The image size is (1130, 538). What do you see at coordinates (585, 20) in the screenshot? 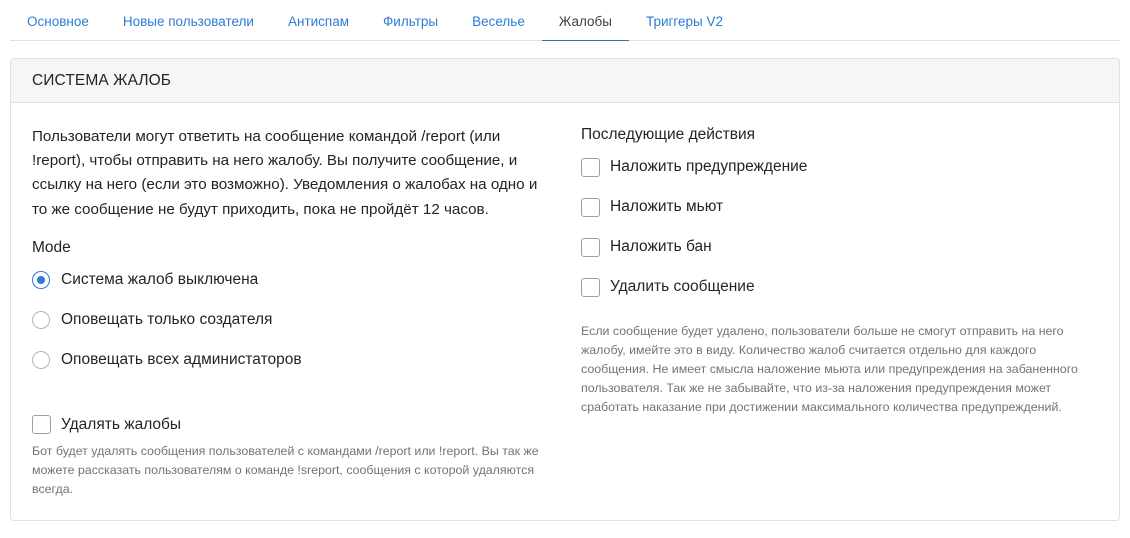
I see `tab-reports: Жалобы` at bounding box center [585, 20].